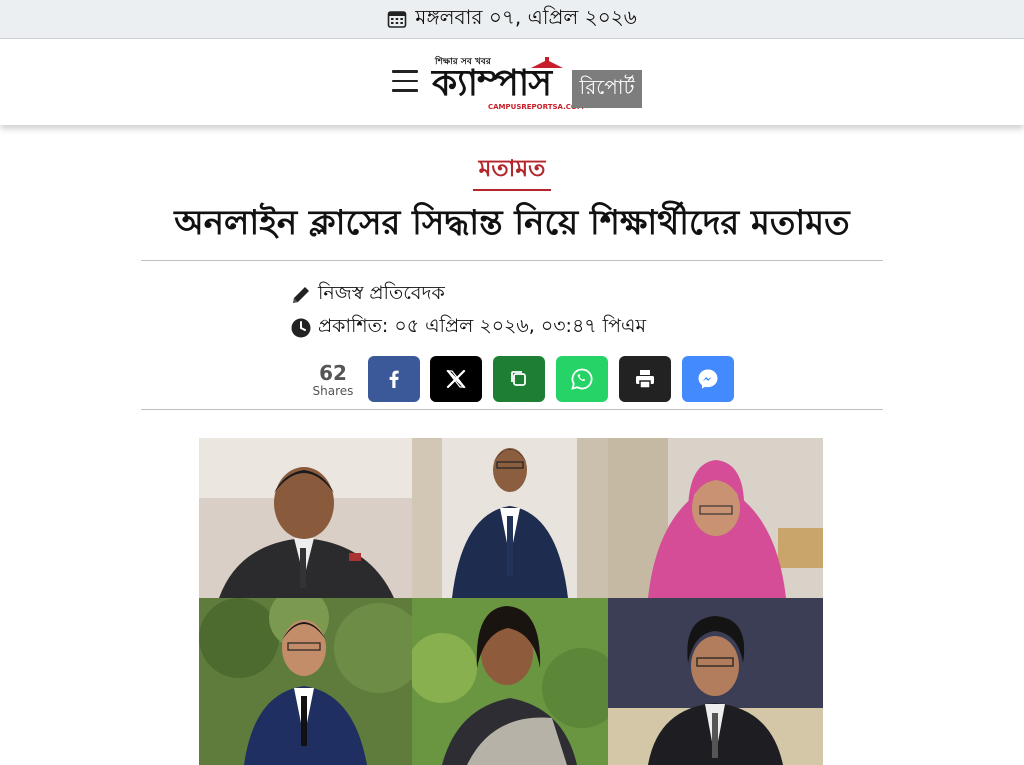 The image size is (1024, 765). What do you see at coordinates (405, 81) in the screenshot?
I see `hamburger-menu-icon` at bounding box center [405, 81].